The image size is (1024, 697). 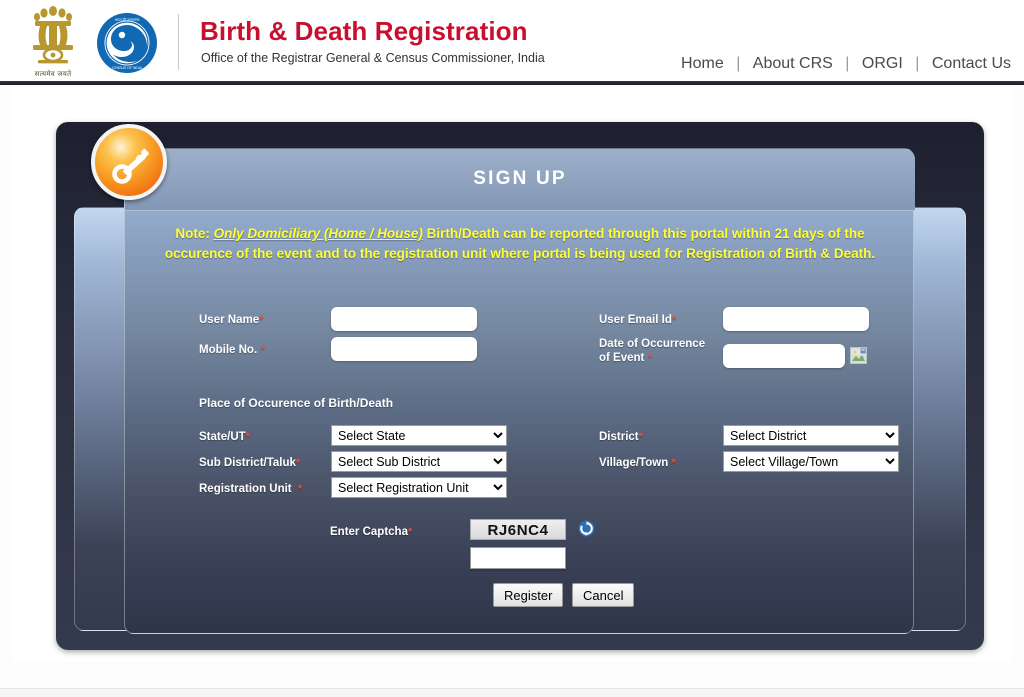 I want to click on register-button: Register, so click(x=528, y=595).